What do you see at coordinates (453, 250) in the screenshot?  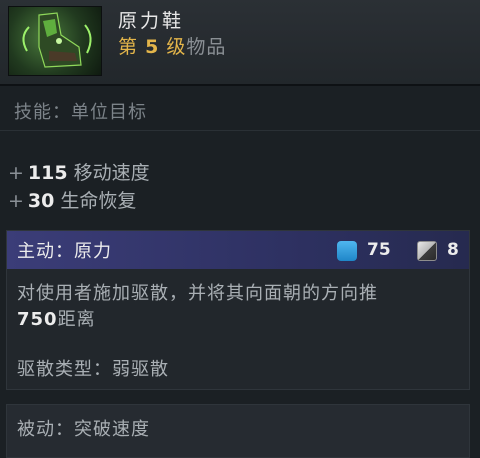 I see `cooldown-value: 8` at bounding box center [453, 250].